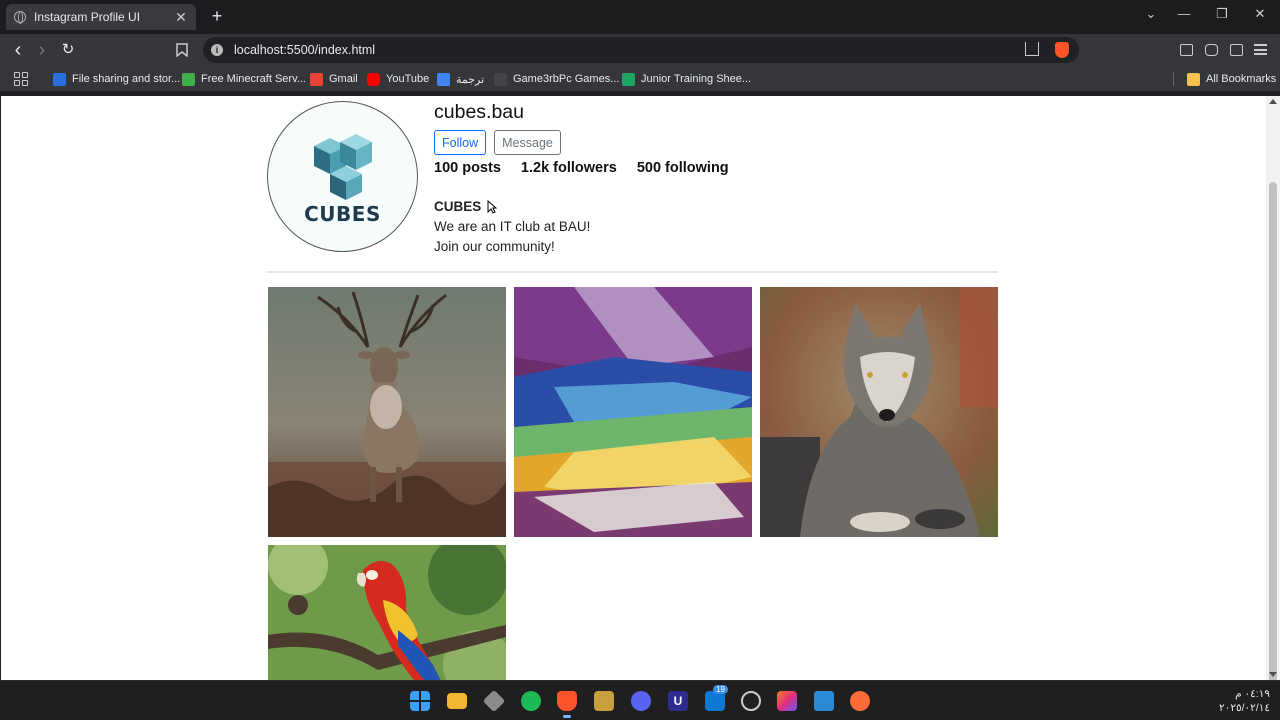 This screenshot has width=1280, height=720. I want to click on minecraft-icon, so click(188, 79).